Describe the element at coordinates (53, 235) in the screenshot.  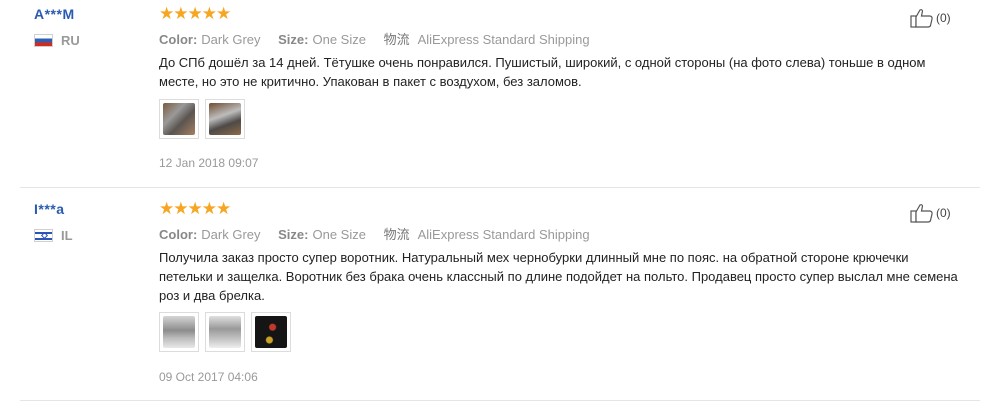
I see `reviewer-country: IL` at that location.